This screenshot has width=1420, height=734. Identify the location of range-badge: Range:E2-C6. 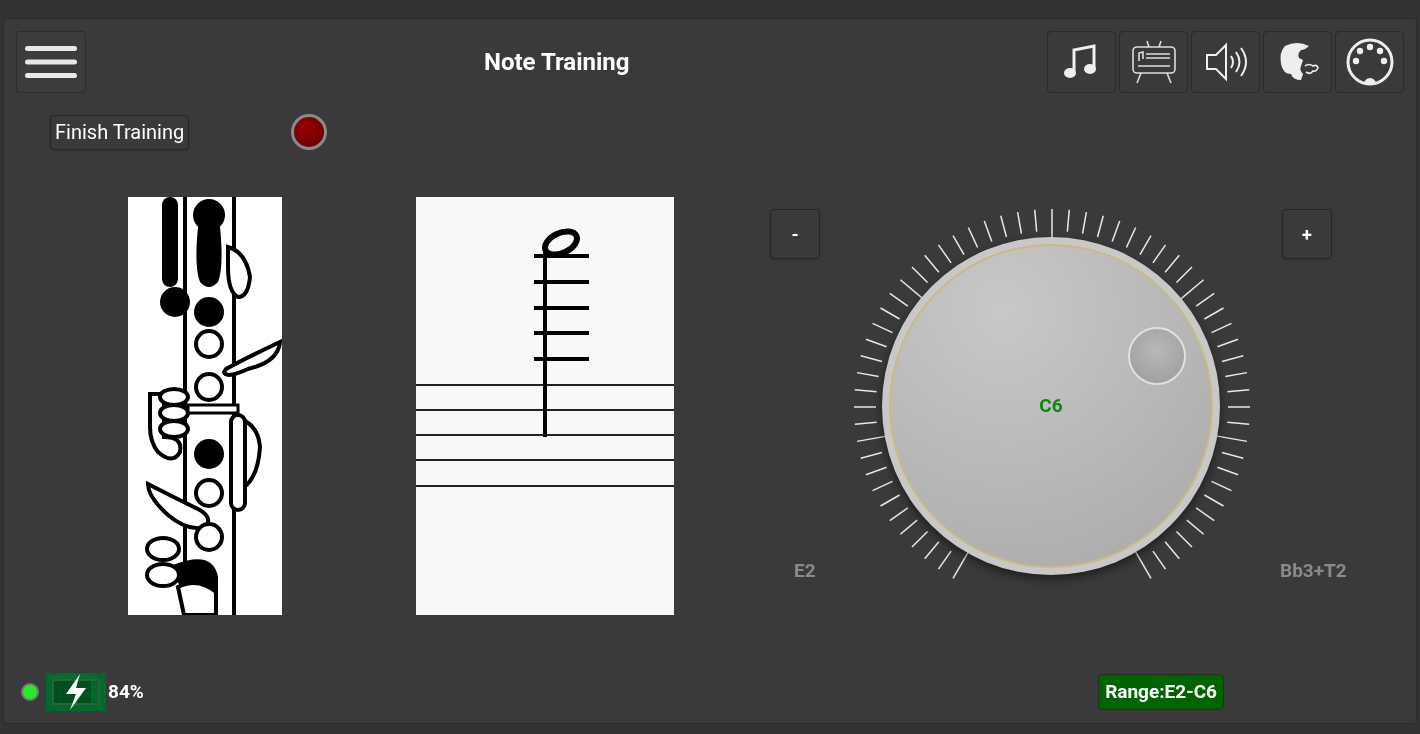
(1161, 692).